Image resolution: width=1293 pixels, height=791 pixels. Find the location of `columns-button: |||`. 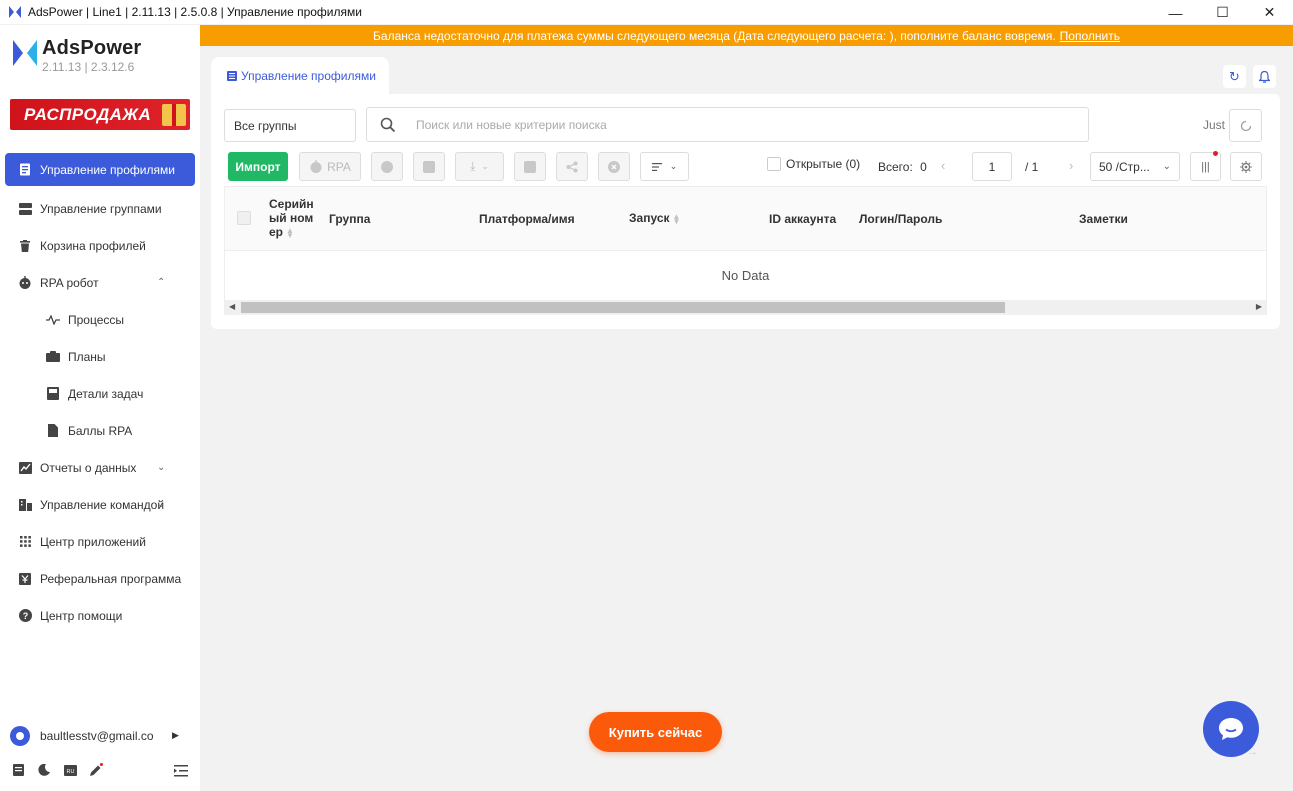

columns-button: ||| is located at coordinates (1205, 166).